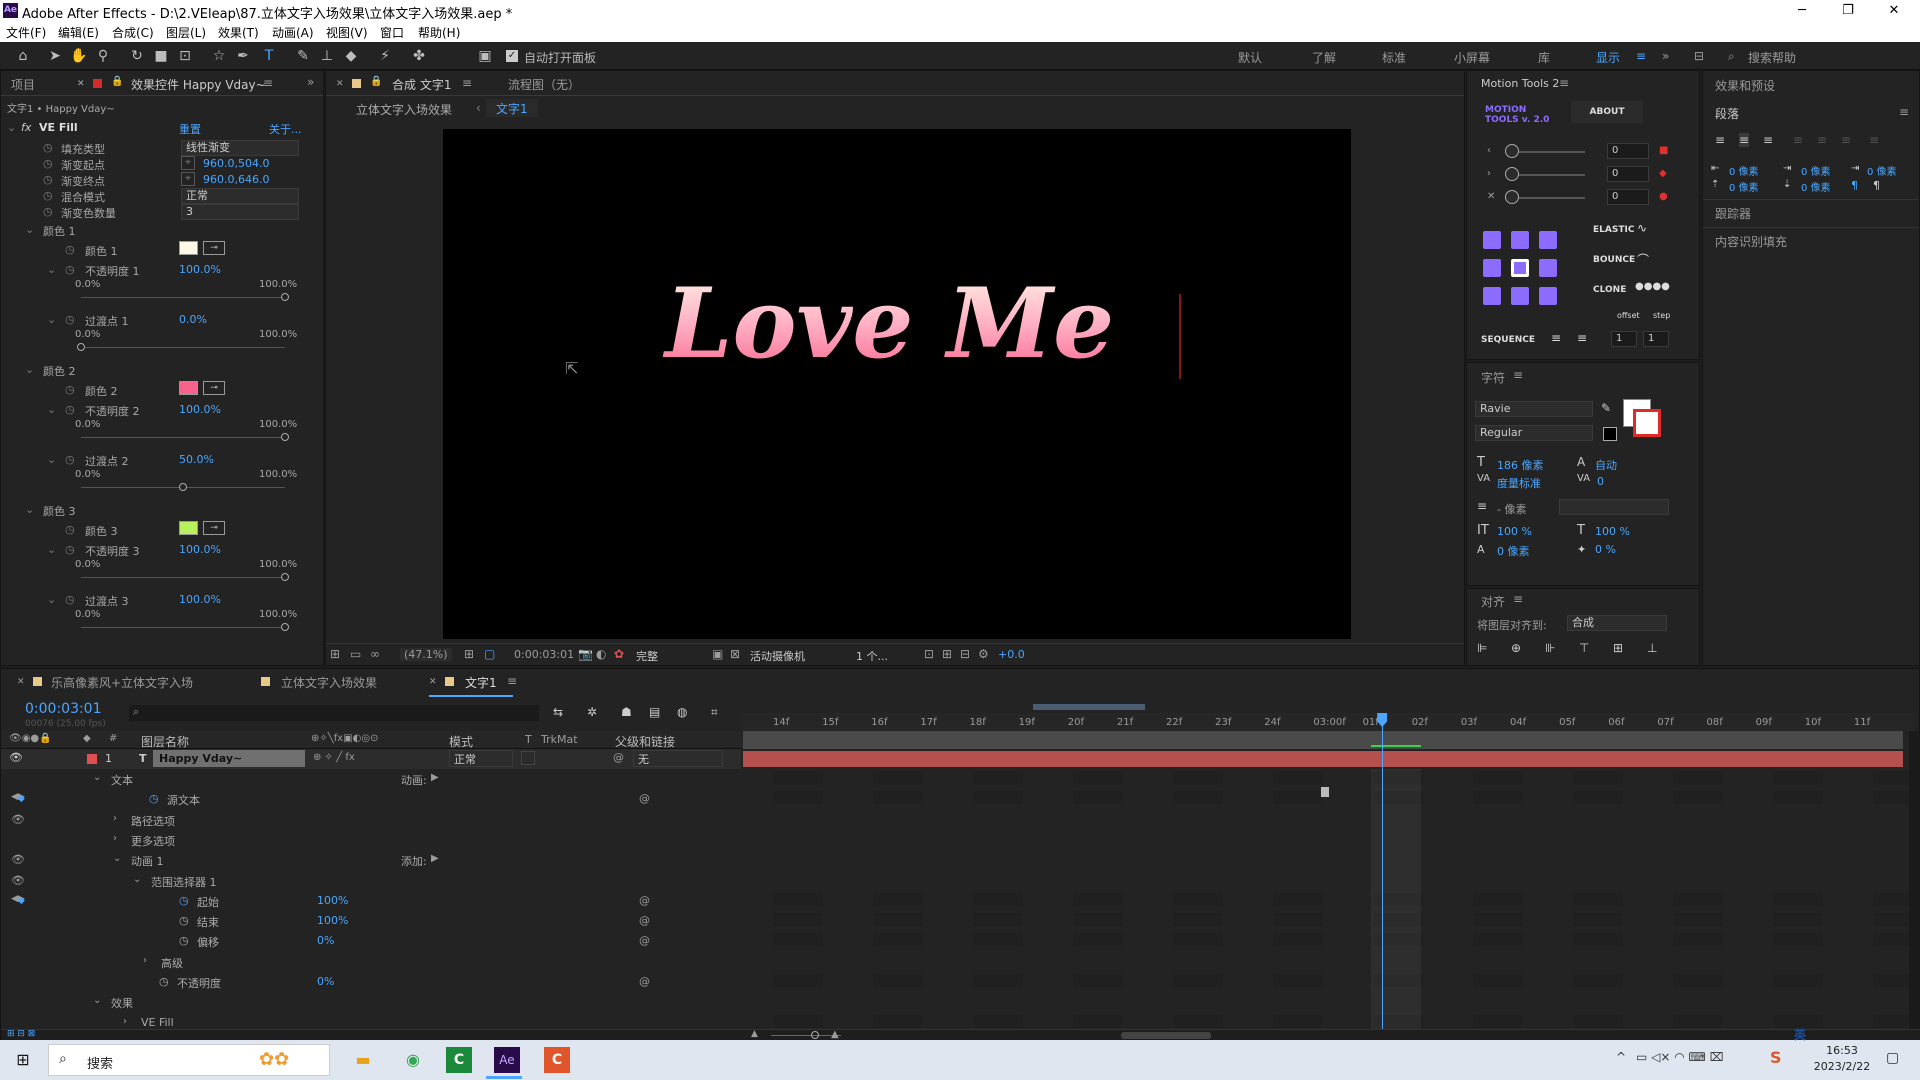 The width and height of the screenshot is (1920, 1080). What do you see at coordinates (371, 1001) in the screenshot?
I see `timeline-property-row: ⌄ 效果` at bounding box center [371, 1001].